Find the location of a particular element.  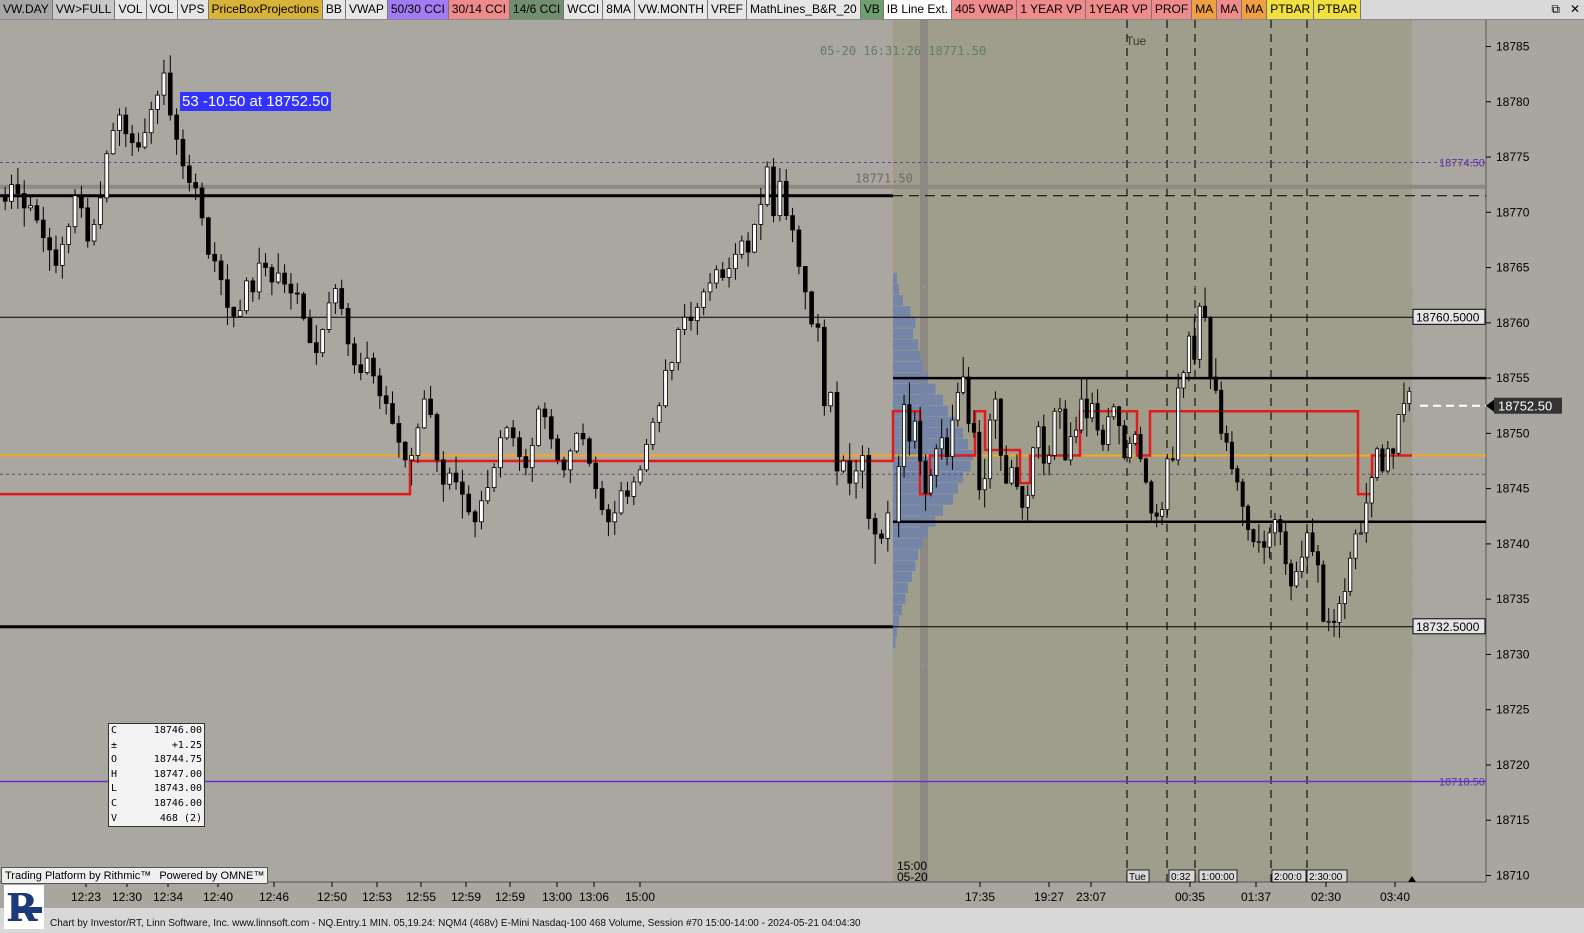

session-time-box-label: 2:30:00 is located at coordinates (1326, 877).